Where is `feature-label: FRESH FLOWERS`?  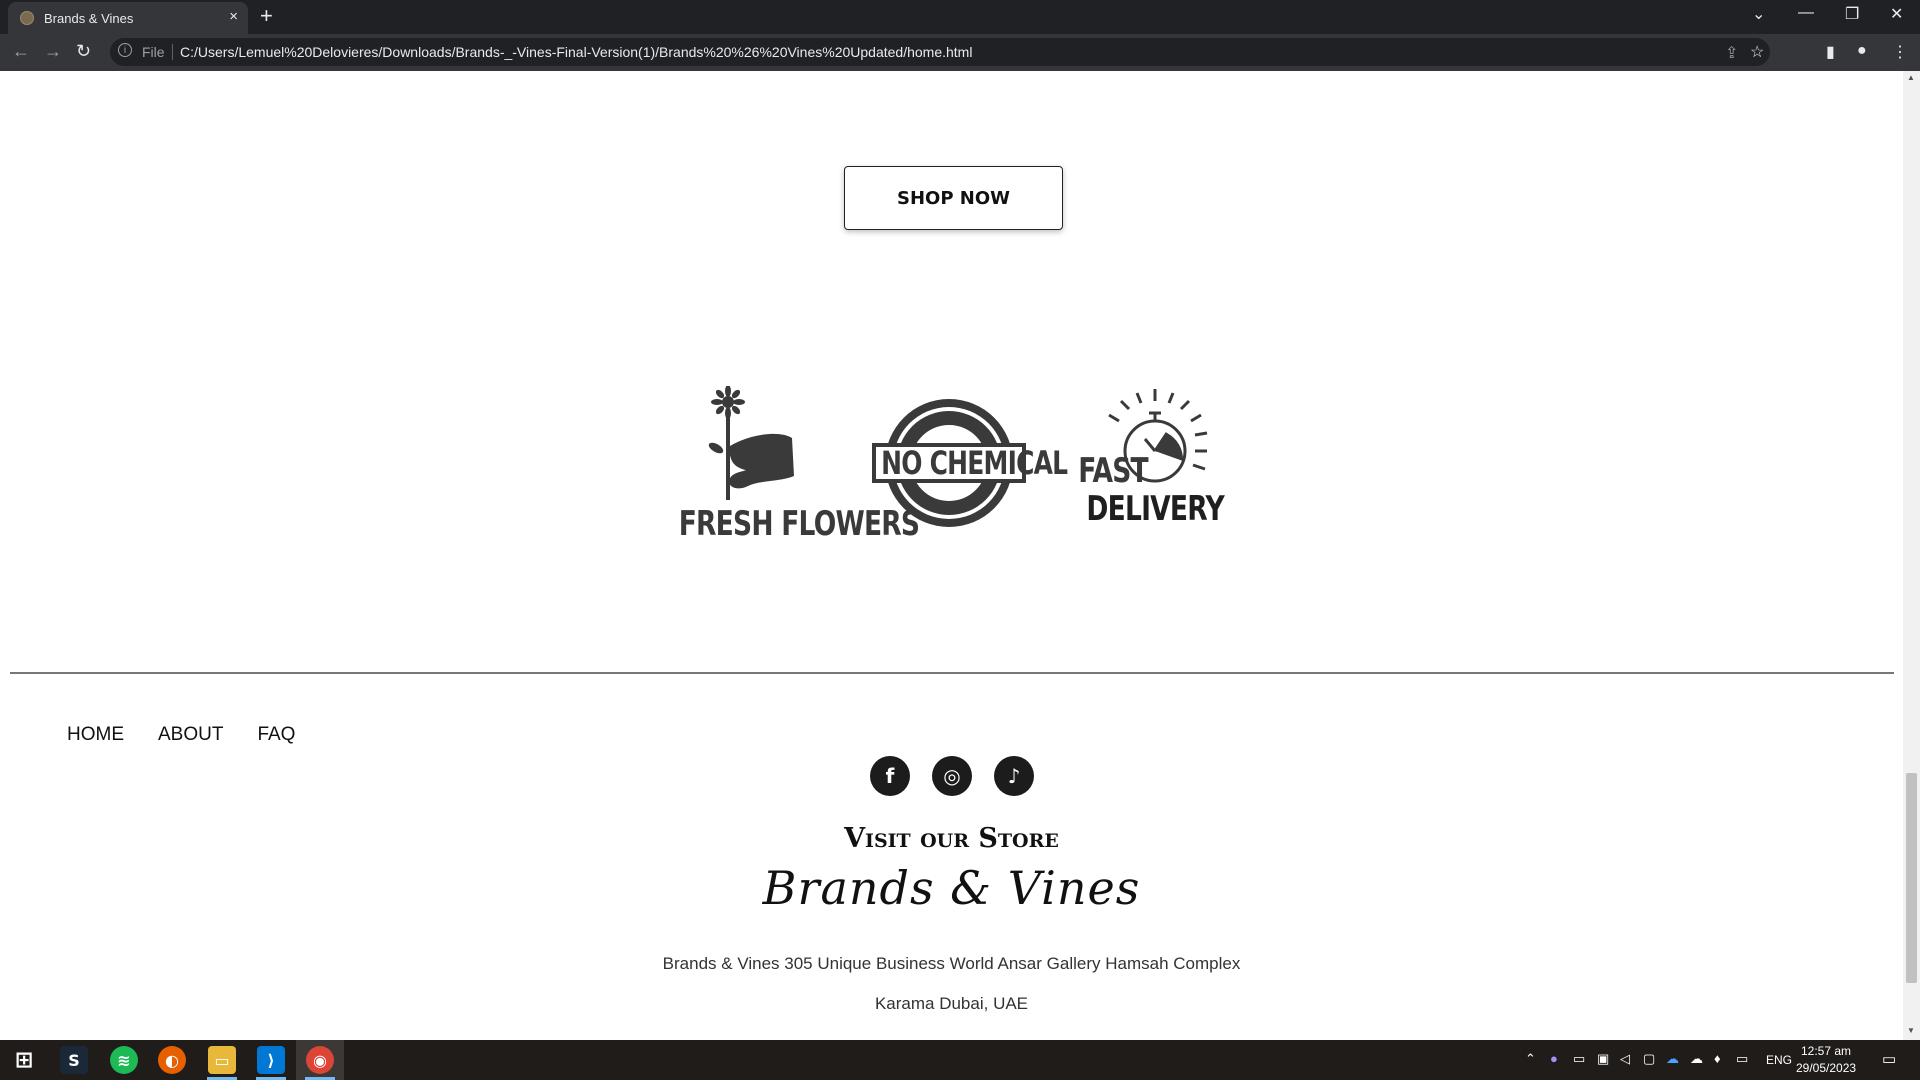
feature-label: FRESH FLOWERS is located at coordinates (799, 524).